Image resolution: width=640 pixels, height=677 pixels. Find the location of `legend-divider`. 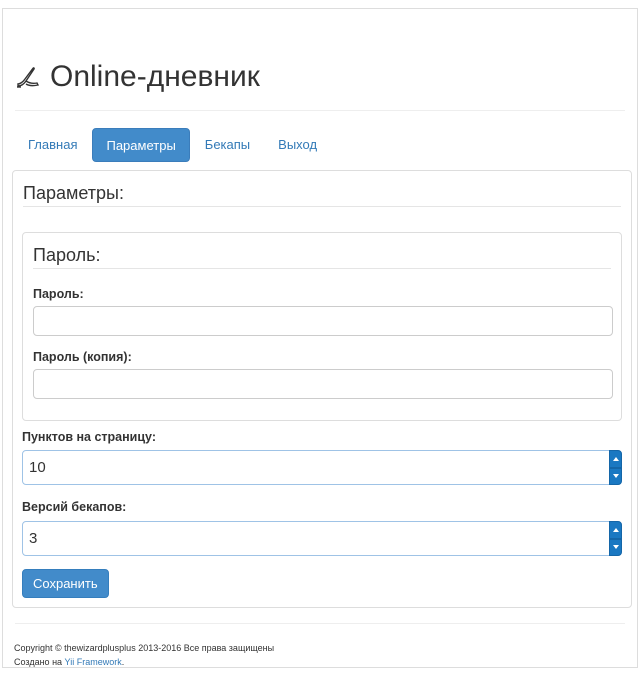

legend-divider is located at coordinates (322, 206).